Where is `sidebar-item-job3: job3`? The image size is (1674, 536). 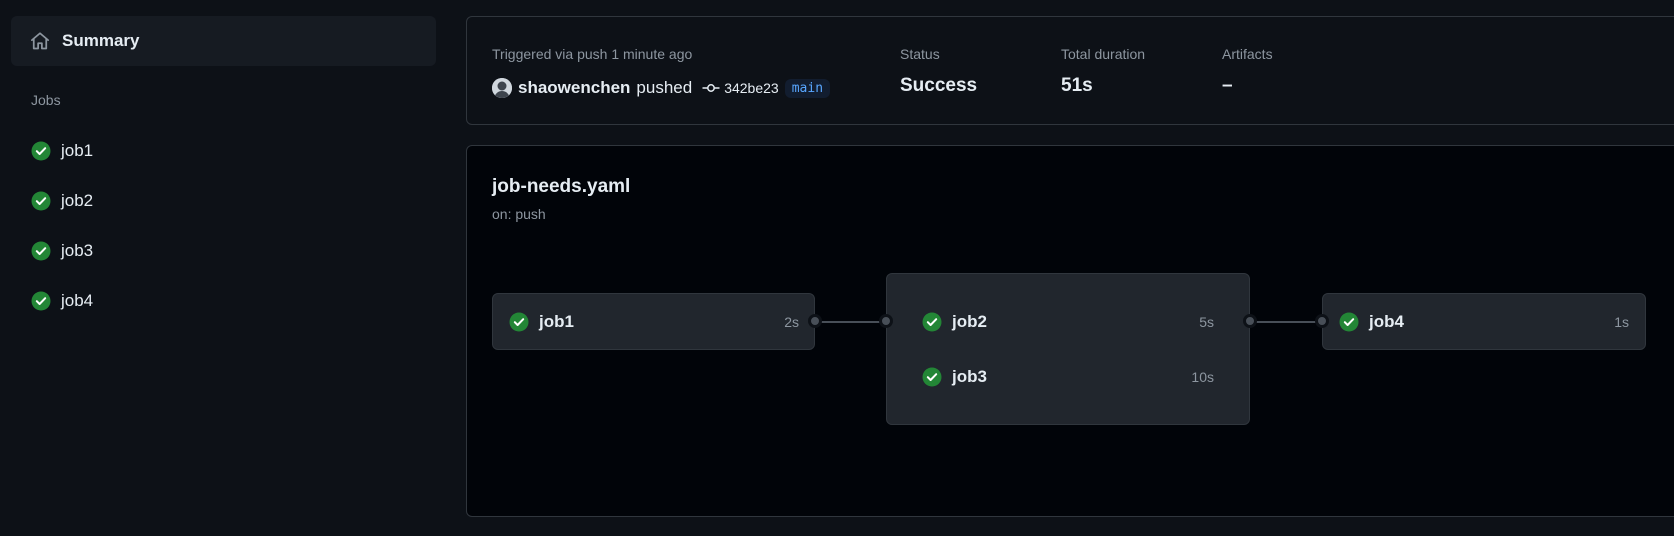 sidebar-item-job3: job3 is located at coordinates (225, 251).